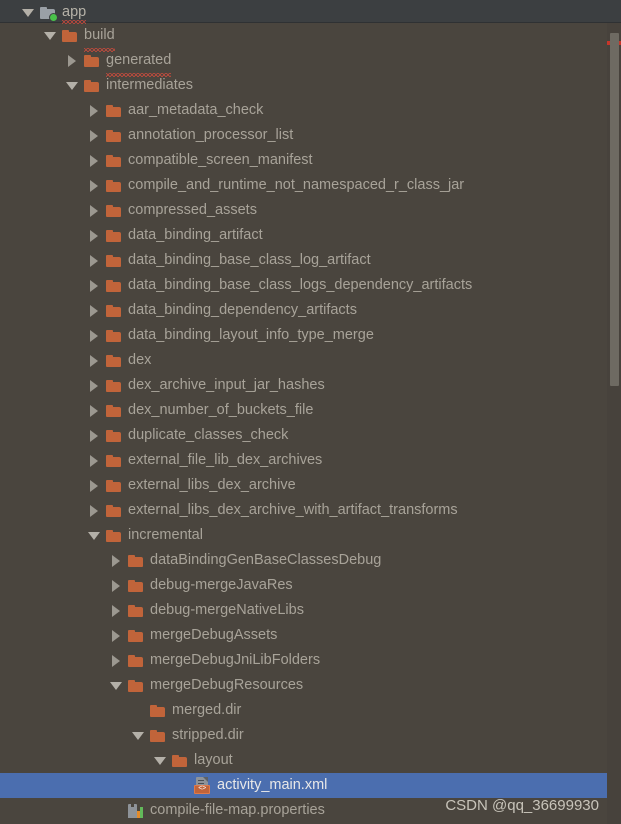 This screenshot has height=824, width=621. What do you see at coordinates (614, 209) in the screenshot?
I see `scrollbar-thumb` at bounding box center [614, 209].